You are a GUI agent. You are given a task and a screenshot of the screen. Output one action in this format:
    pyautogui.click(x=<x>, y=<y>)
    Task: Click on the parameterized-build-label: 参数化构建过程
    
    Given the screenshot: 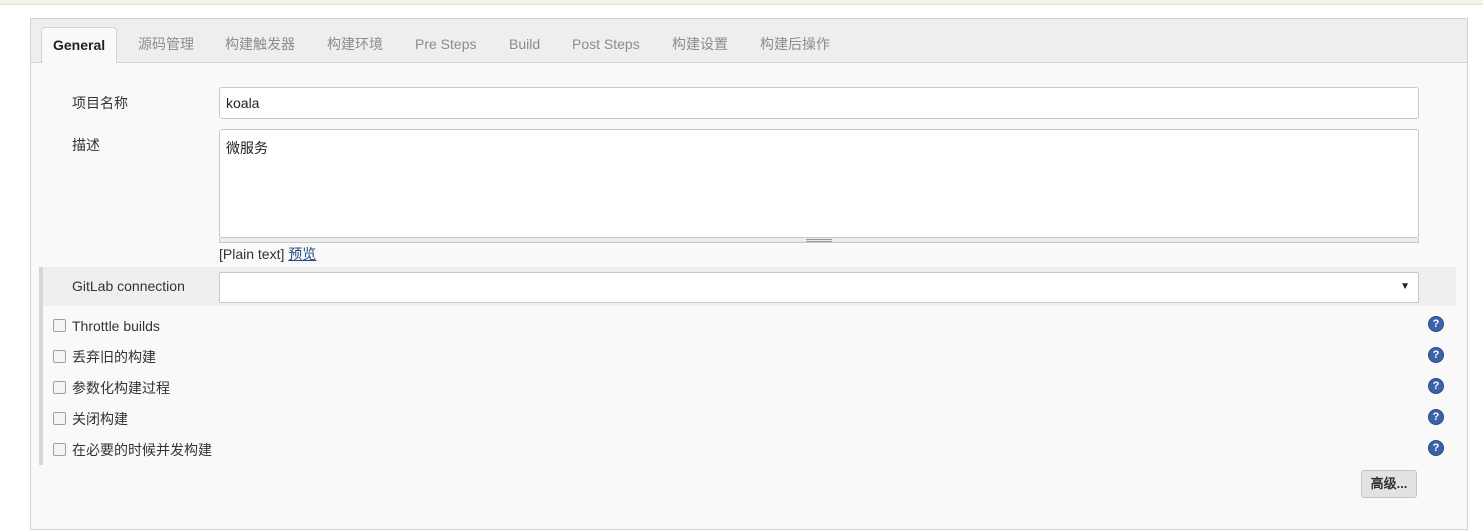 What is the action you would take?
    pyautogui.click(x=121, y=388)
    